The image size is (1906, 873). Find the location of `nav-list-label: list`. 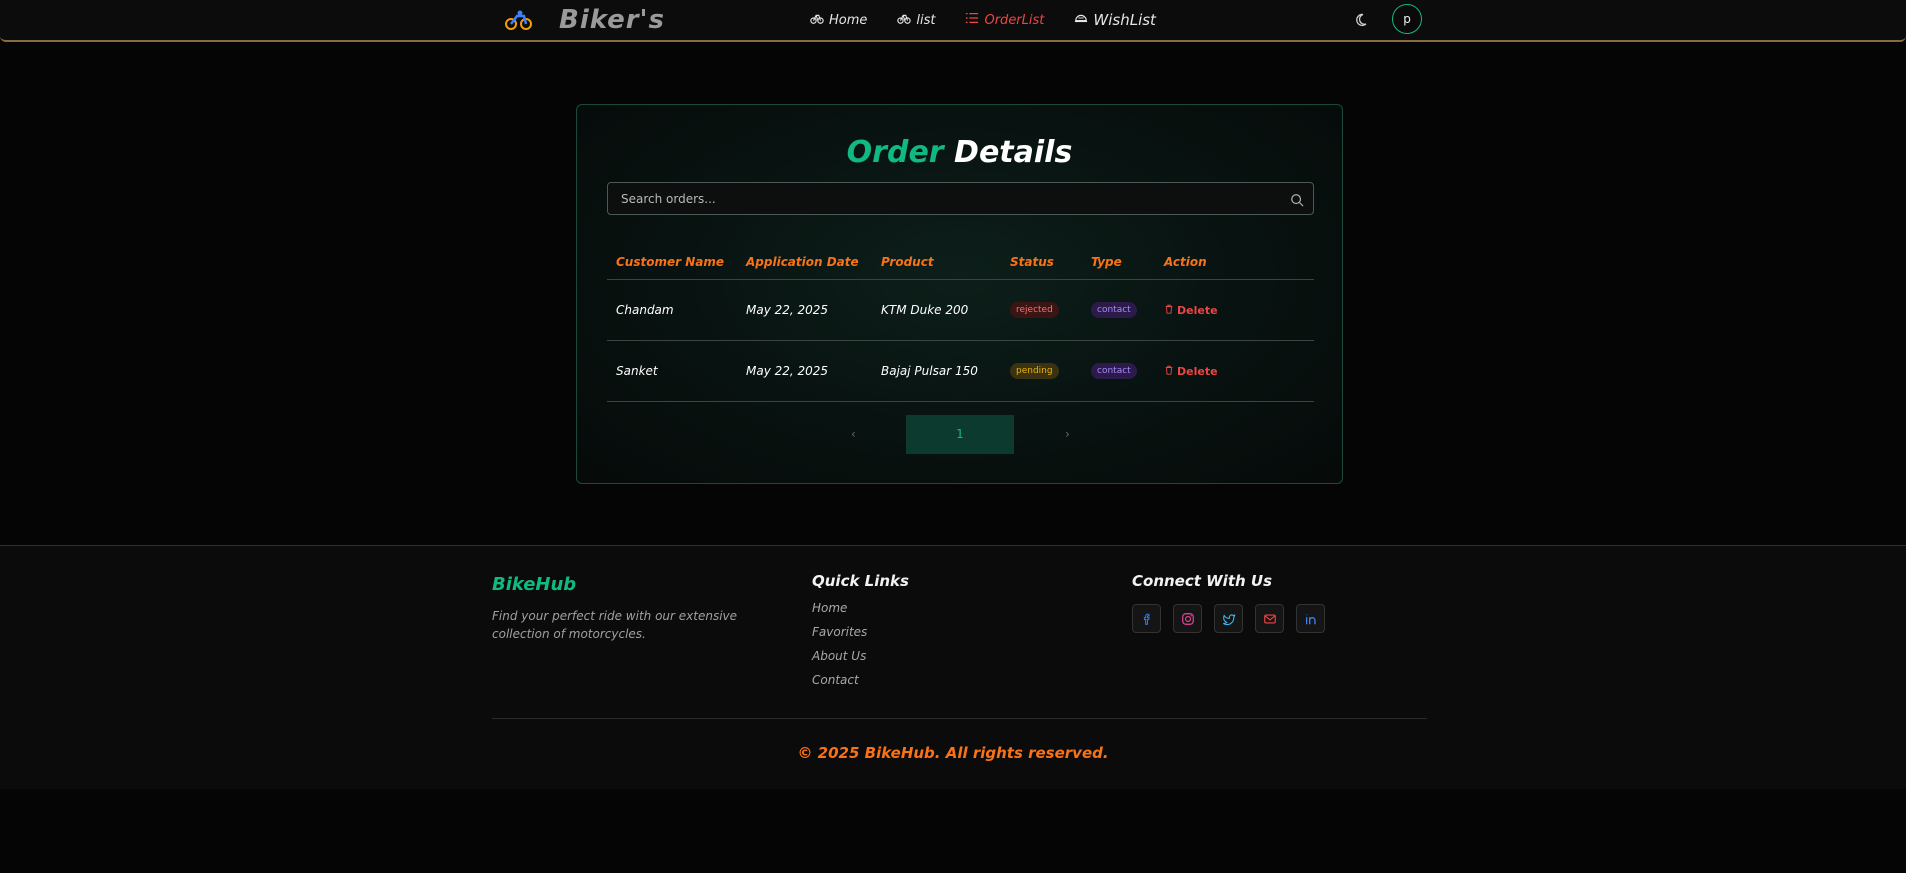

nav-list-label: list is located at coordinates (926, 20).